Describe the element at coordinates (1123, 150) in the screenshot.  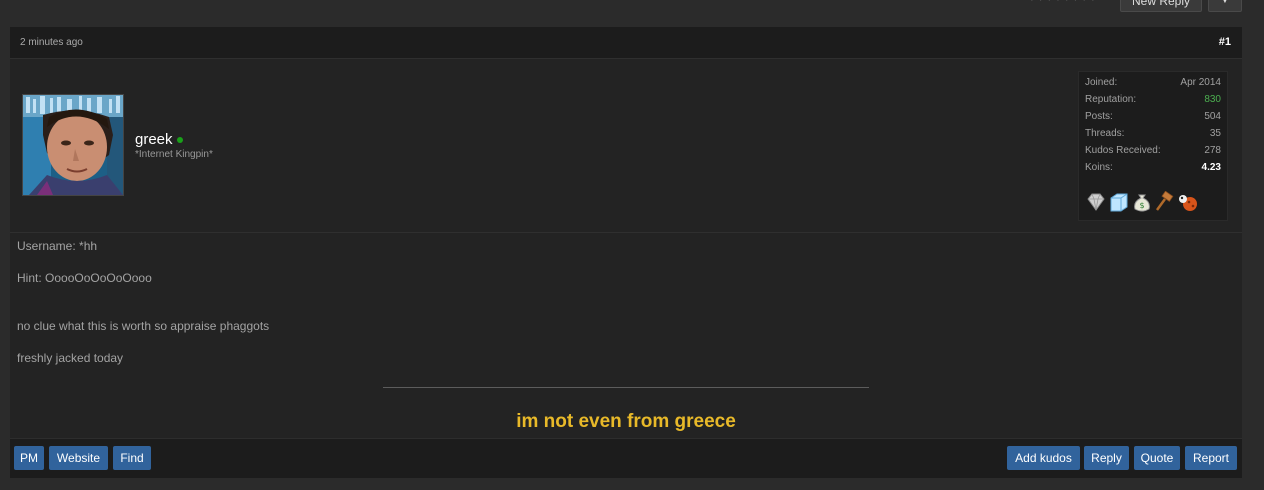
I see `stat-label: Kudos Received:` at that location.